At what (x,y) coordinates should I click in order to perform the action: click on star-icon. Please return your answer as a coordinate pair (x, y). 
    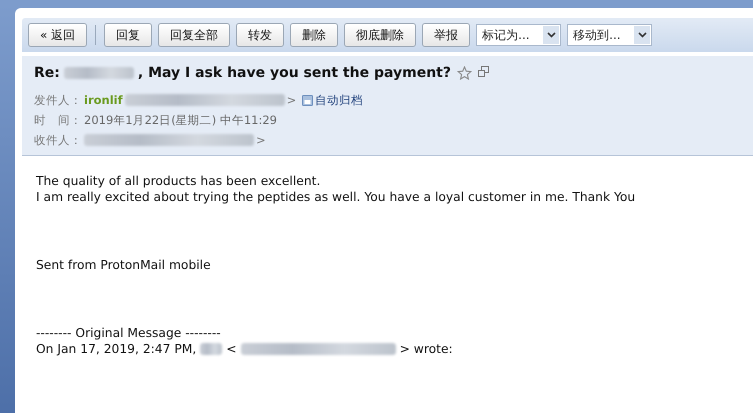
    Looking at the image, I should click on (464, 73).